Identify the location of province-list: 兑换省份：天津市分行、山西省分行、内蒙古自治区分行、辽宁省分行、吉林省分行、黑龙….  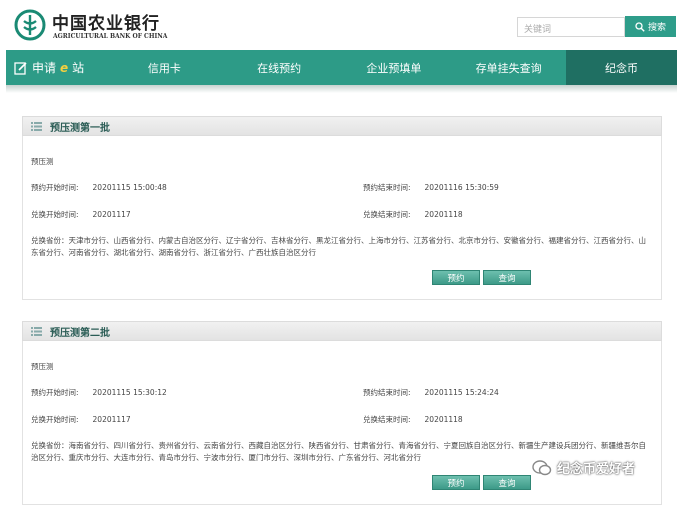
(338, 246).